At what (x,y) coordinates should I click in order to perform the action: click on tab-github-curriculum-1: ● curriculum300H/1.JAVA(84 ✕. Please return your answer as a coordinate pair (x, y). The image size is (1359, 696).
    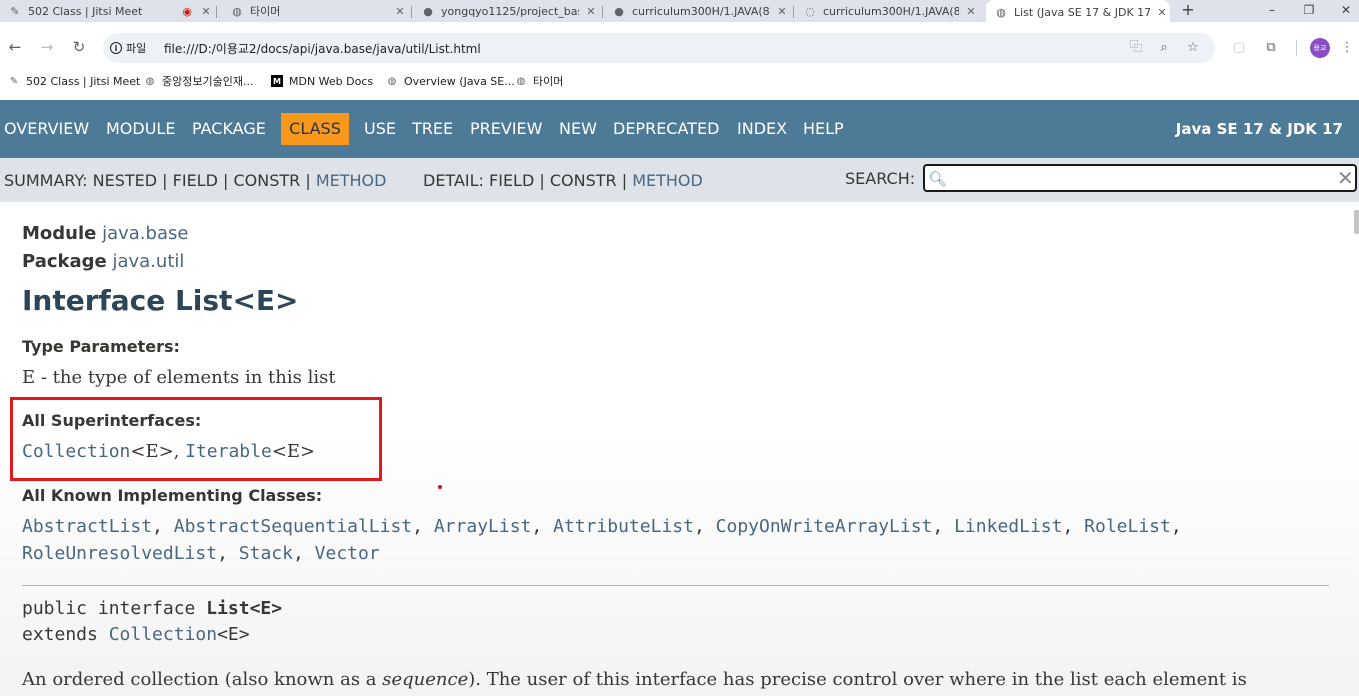
    Looking at the image, I should click on (701, 11).